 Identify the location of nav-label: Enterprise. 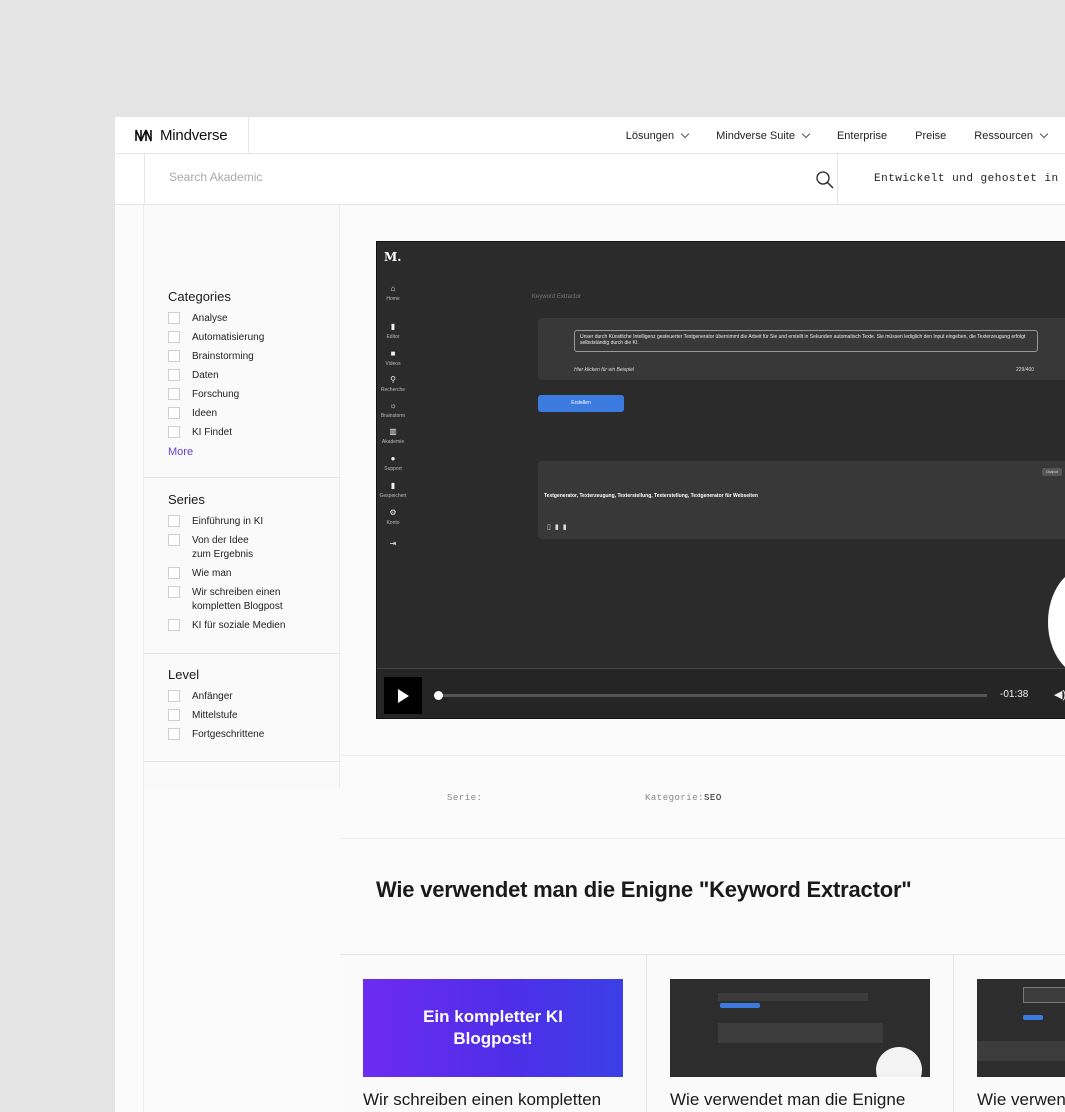
(862, 135).